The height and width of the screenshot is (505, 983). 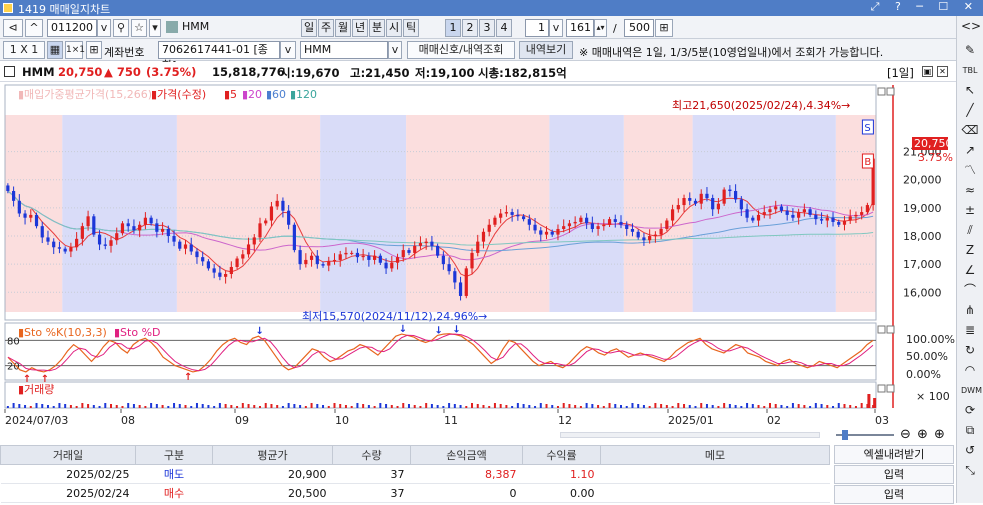 What do you see at coordinates (970, 50) in the screenshot?
I see `brush-icon: ✎` at bounding box center [970, 50].